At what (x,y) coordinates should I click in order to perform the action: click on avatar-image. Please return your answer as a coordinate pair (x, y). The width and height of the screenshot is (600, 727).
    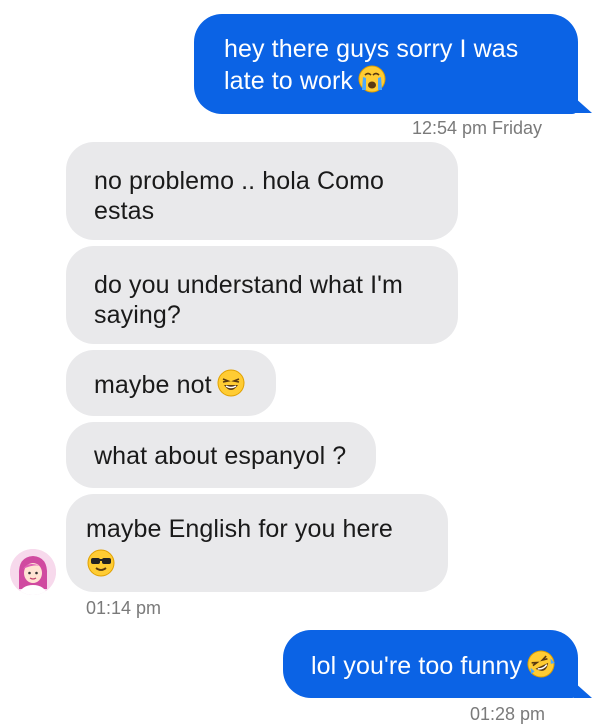
    Looking at the image, I should click on (33, 572).